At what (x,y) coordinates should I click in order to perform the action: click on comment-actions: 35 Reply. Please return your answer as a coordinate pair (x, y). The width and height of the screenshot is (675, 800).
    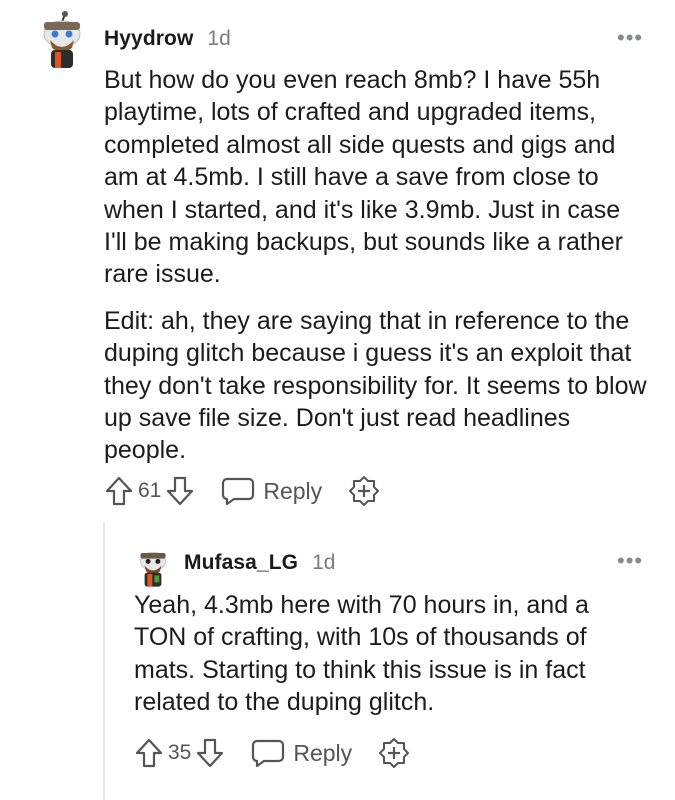
    Looking at the image, I should click on (272, 753).